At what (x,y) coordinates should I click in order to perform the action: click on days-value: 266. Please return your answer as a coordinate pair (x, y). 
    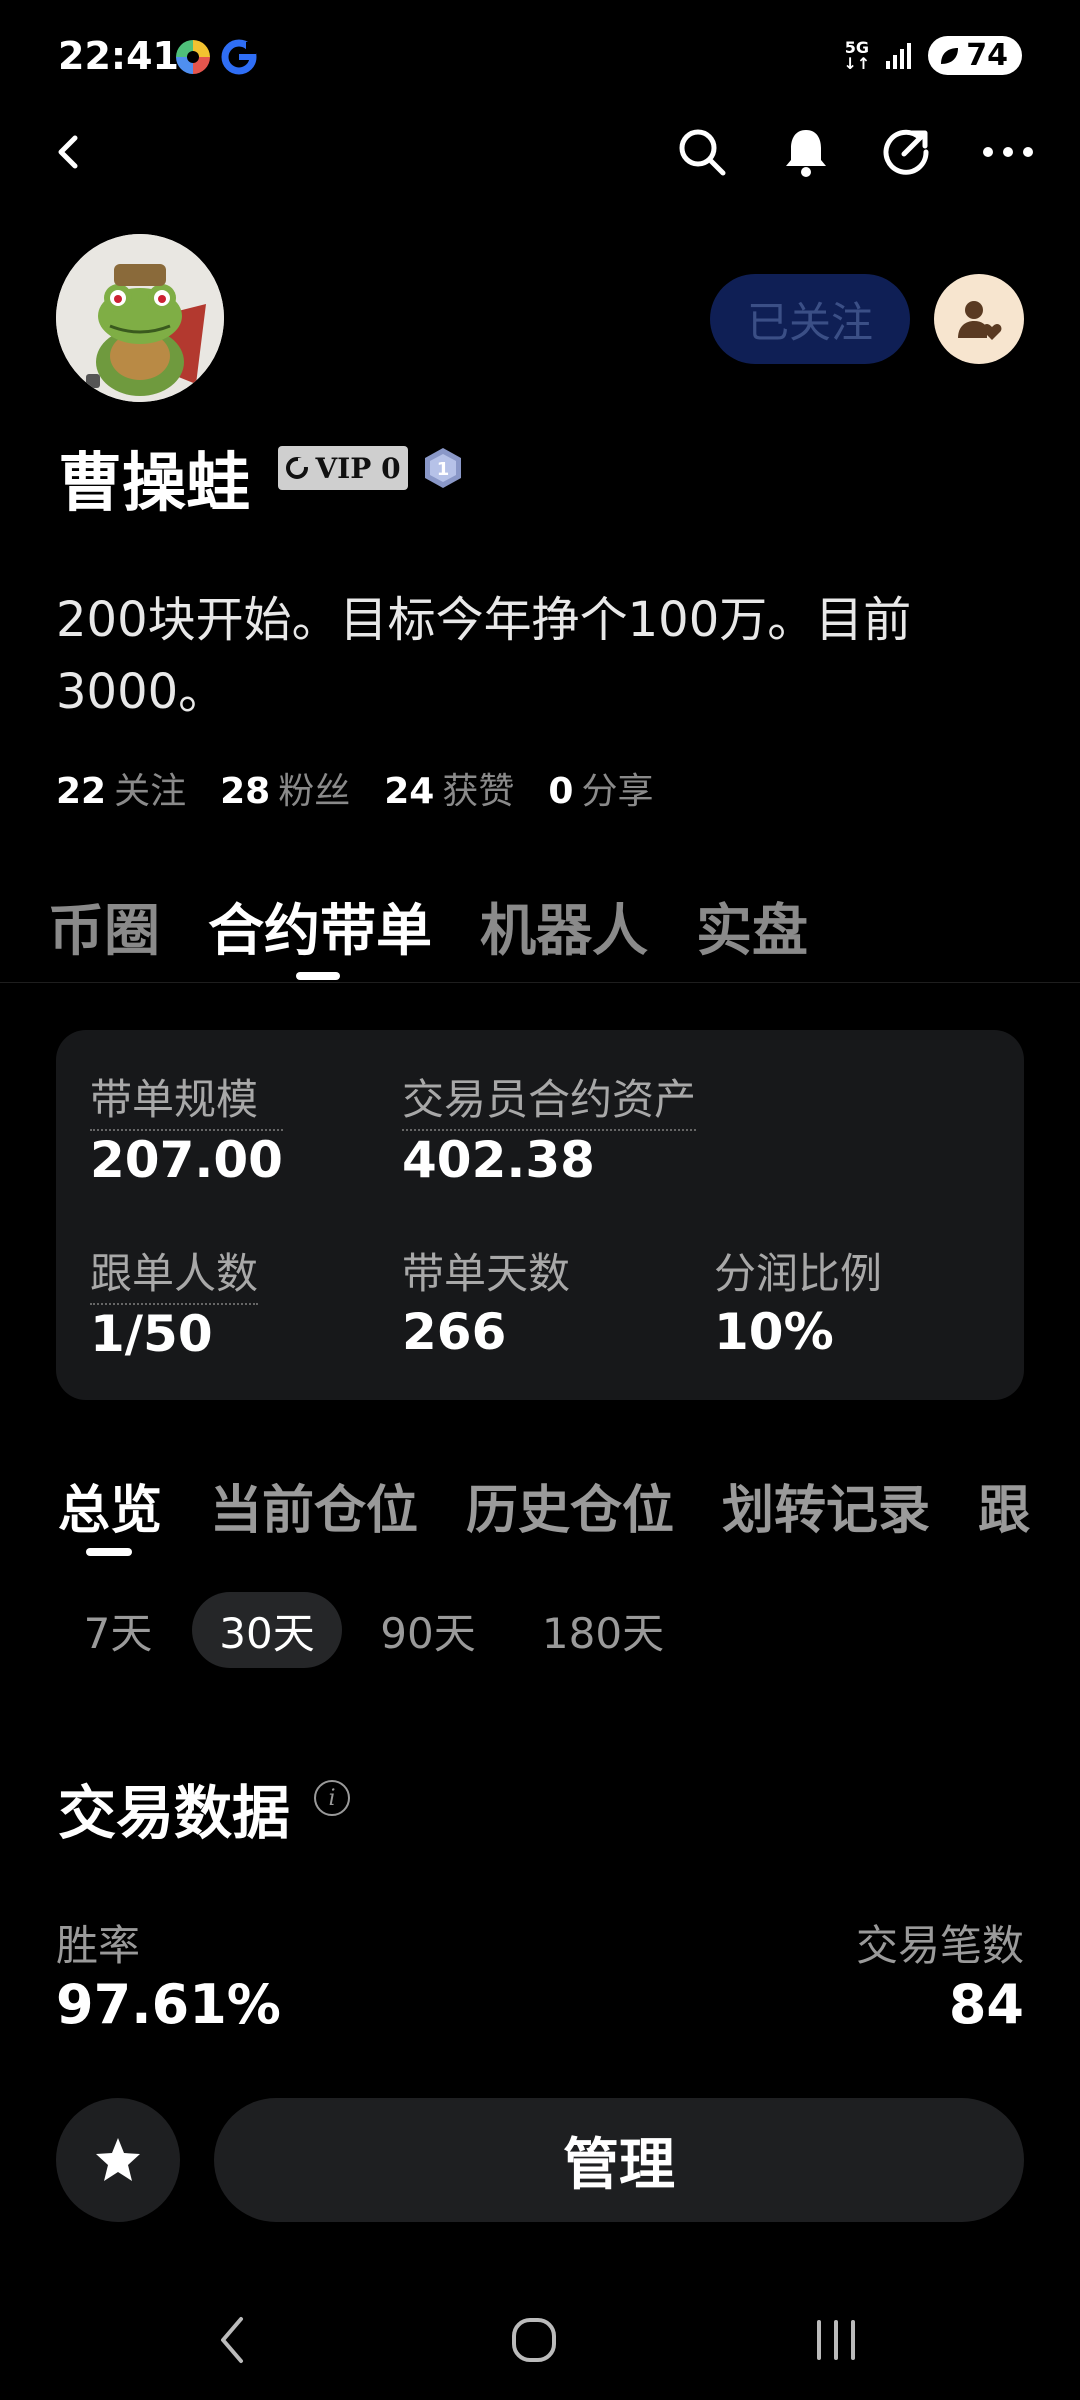
    Looking at the image, I should click on (454, 1332).